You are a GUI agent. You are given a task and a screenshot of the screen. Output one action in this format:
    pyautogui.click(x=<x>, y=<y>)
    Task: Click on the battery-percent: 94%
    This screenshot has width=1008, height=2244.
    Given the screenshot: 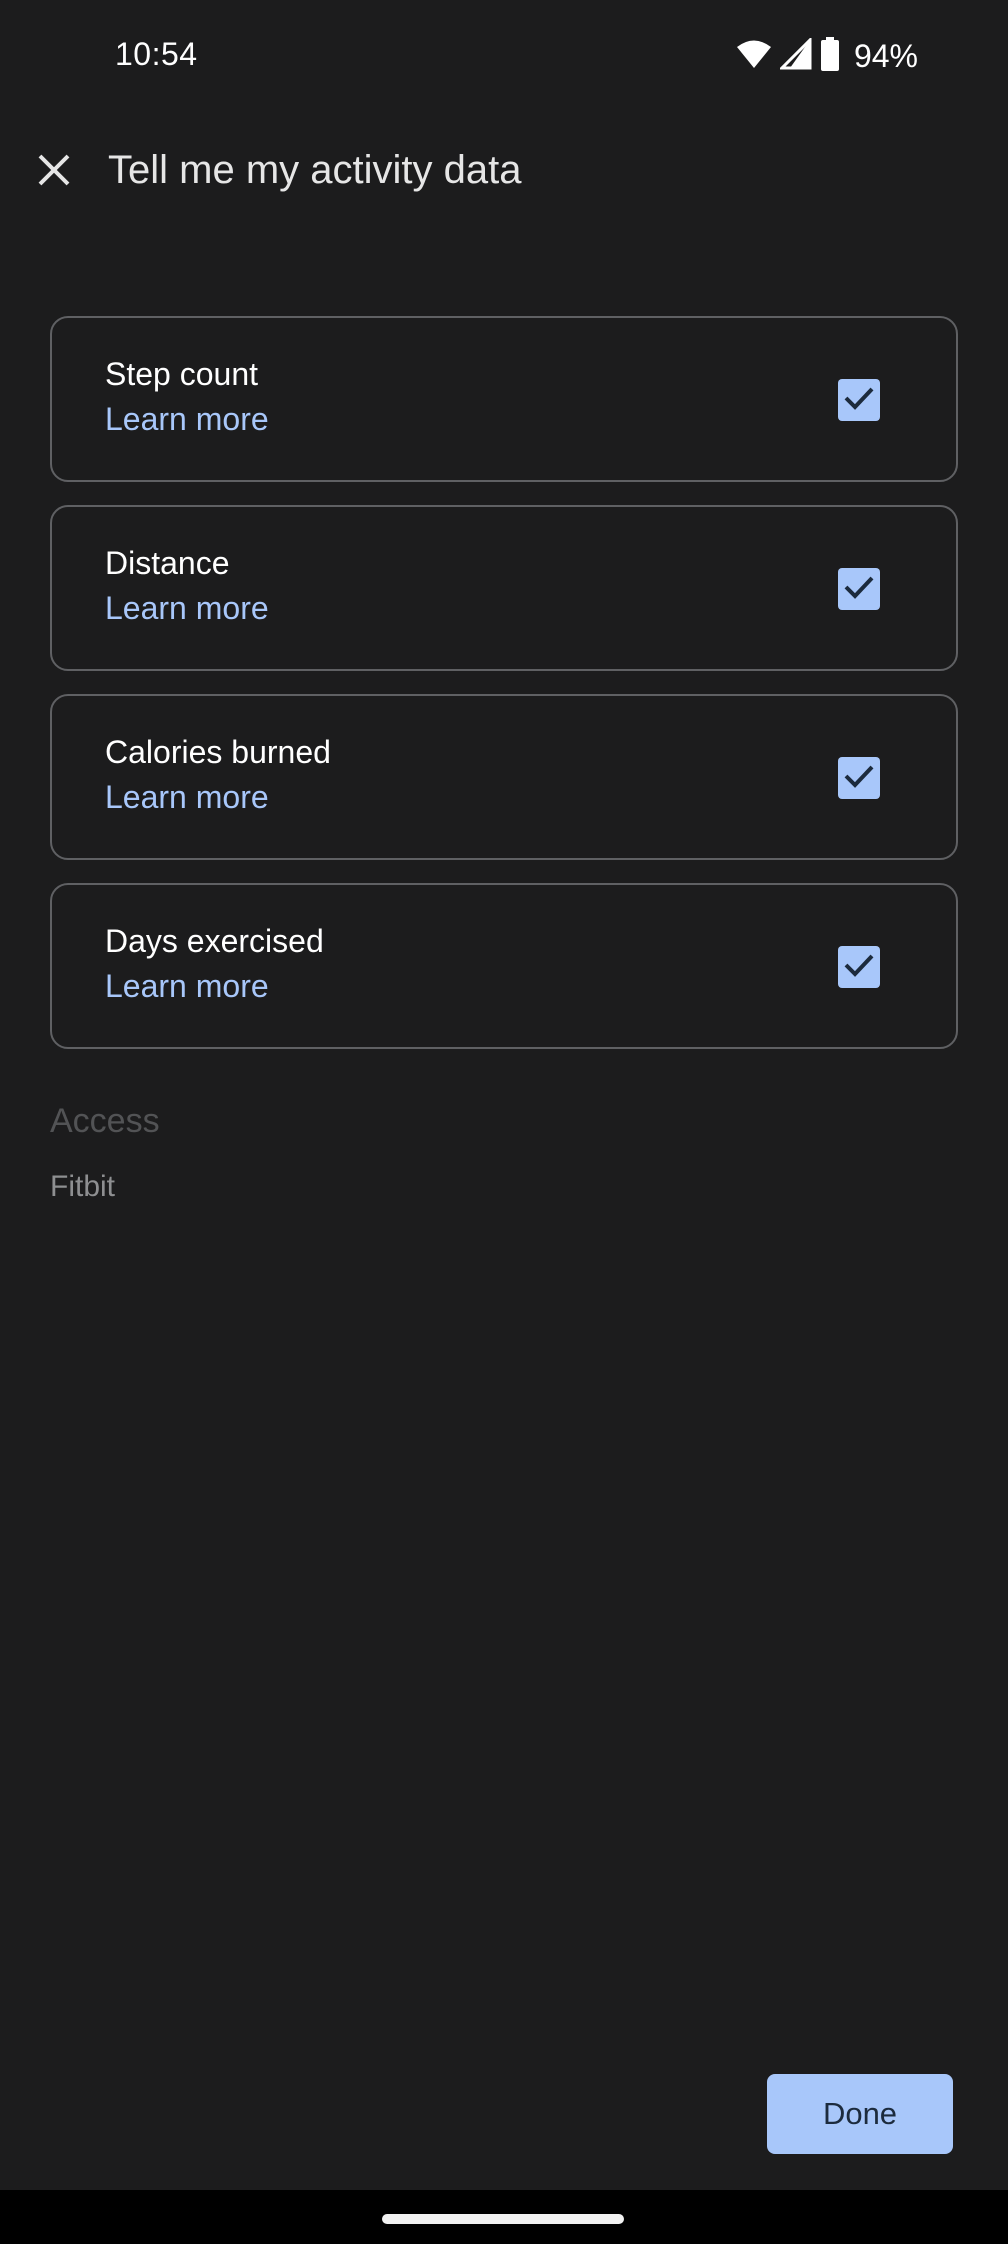 What is the action you would take?
    pyautogui.click(x=885, y=55)
    